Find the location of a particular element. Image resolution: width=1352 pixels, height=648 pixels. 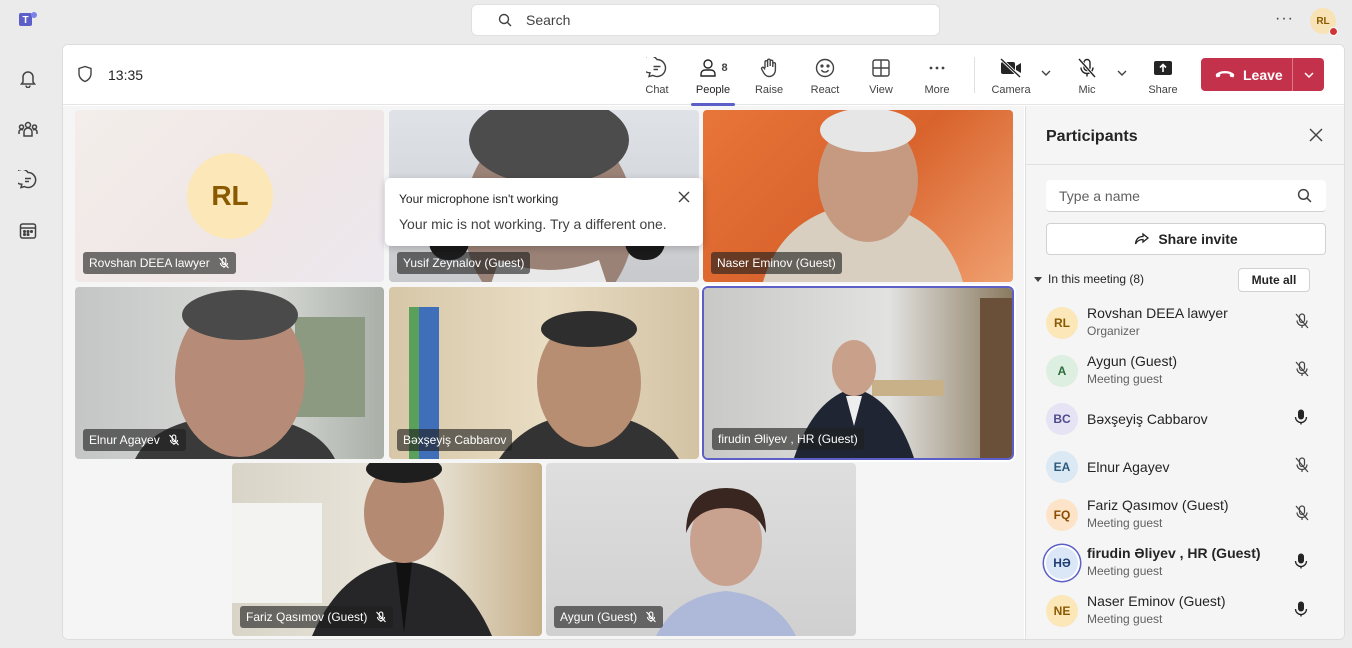

tile-name: Naser Eminov (Guest) is located at coordinates (776, 263).